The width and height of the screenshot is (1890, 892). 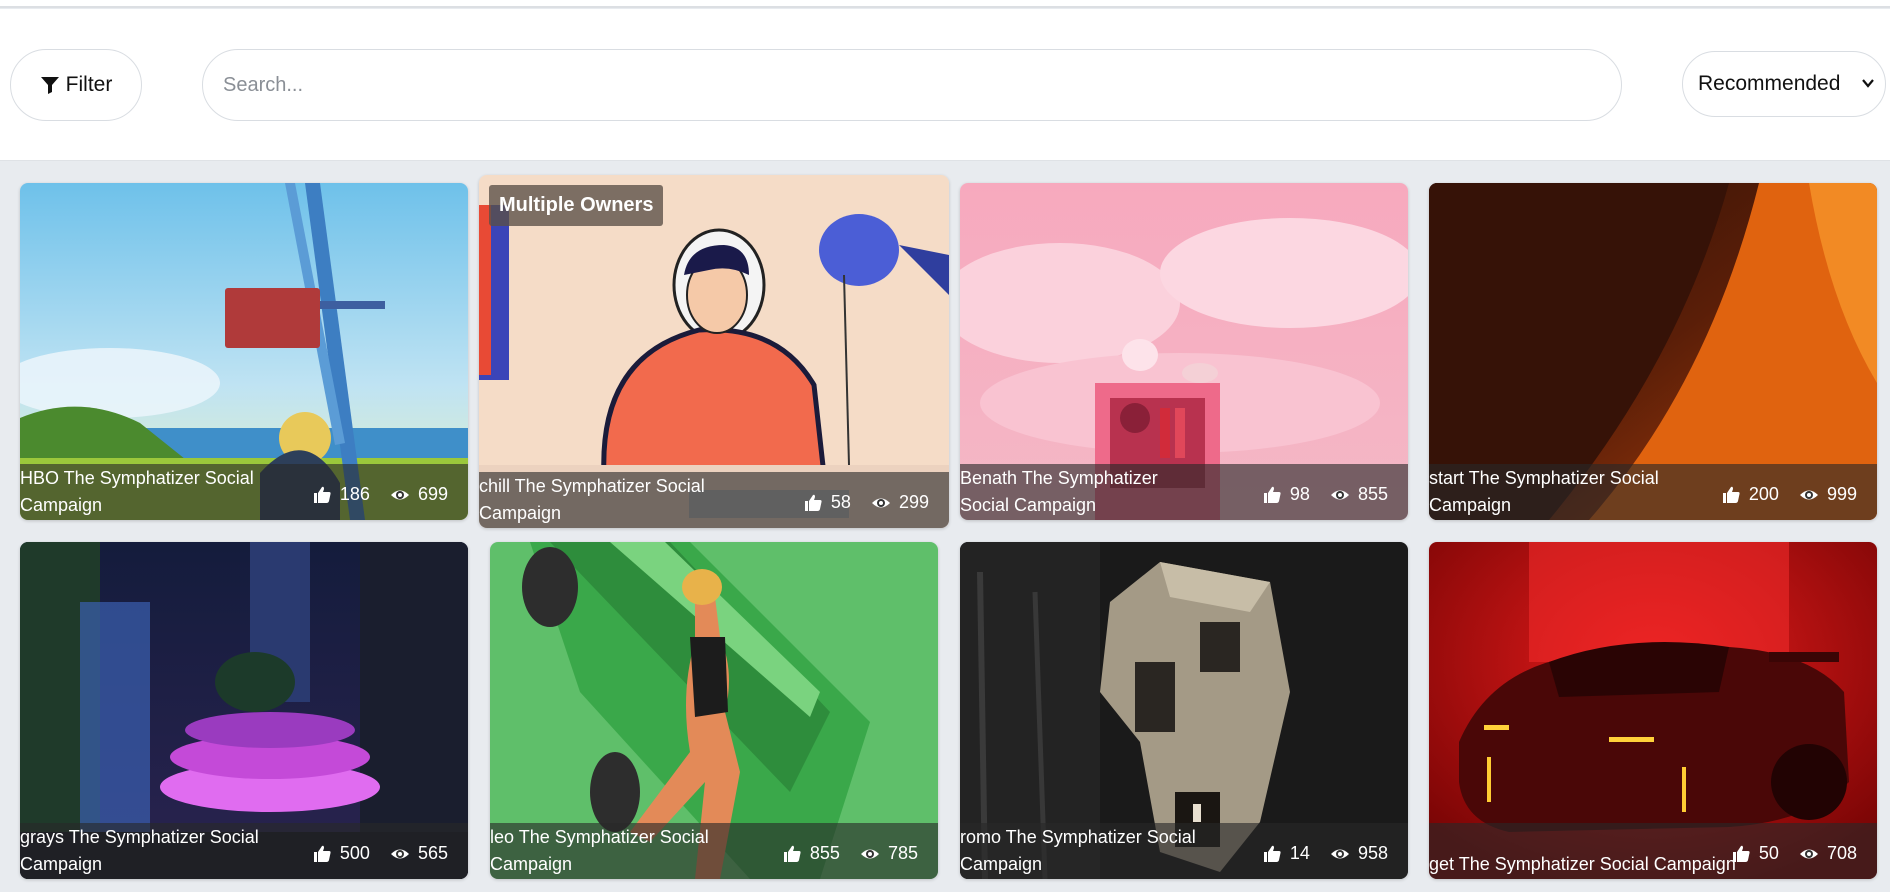 What do you see at coordinates (1325, 853) in the screenshot?
I see `card-stats: 14 958` at bounding box center [1325, 853].